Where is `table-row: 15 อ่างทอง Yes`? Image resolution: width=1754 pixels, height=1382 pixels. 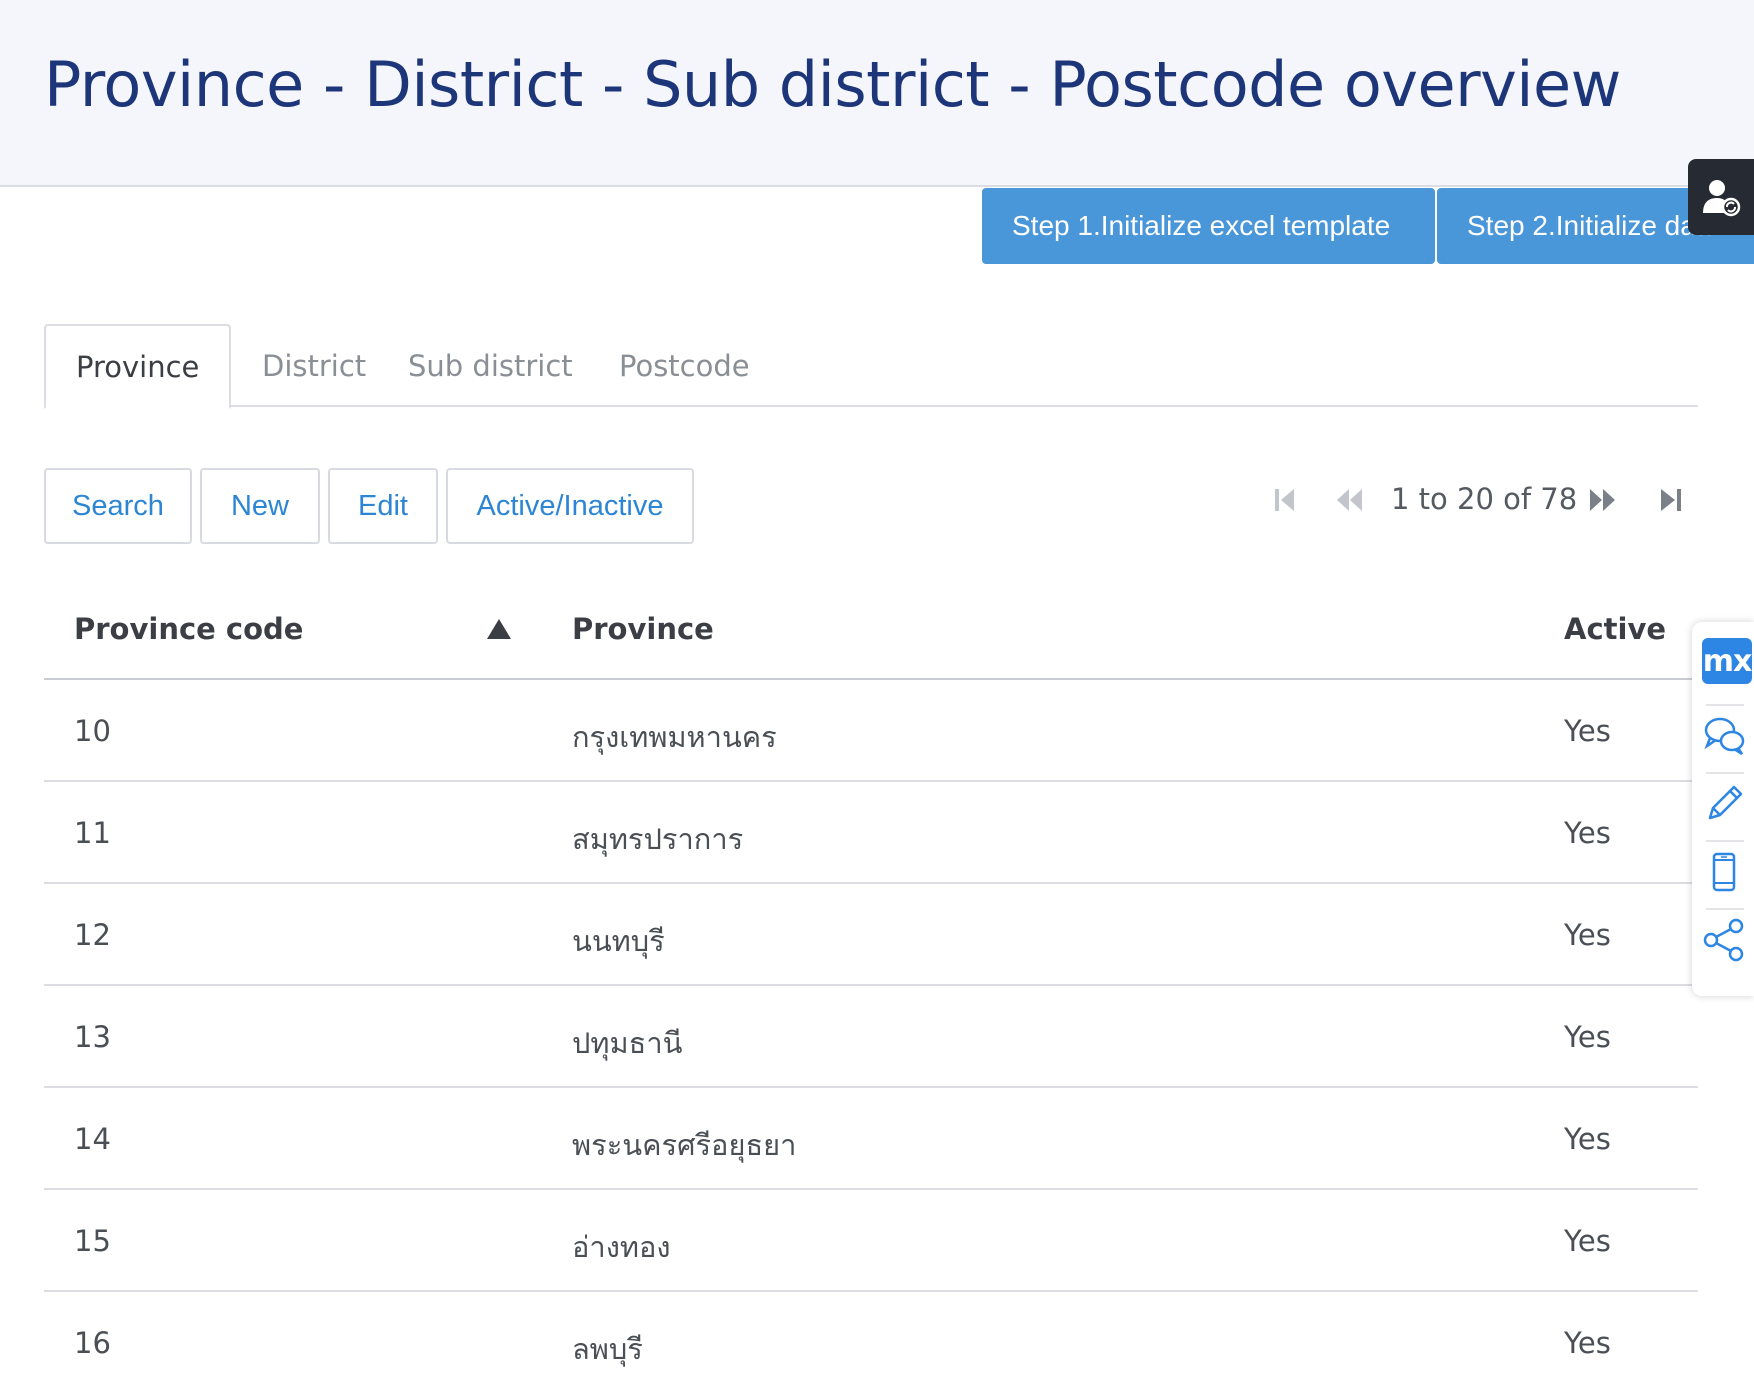 table-row: 15 อ่างทอง Yes is located at coordinates (871, 1241).